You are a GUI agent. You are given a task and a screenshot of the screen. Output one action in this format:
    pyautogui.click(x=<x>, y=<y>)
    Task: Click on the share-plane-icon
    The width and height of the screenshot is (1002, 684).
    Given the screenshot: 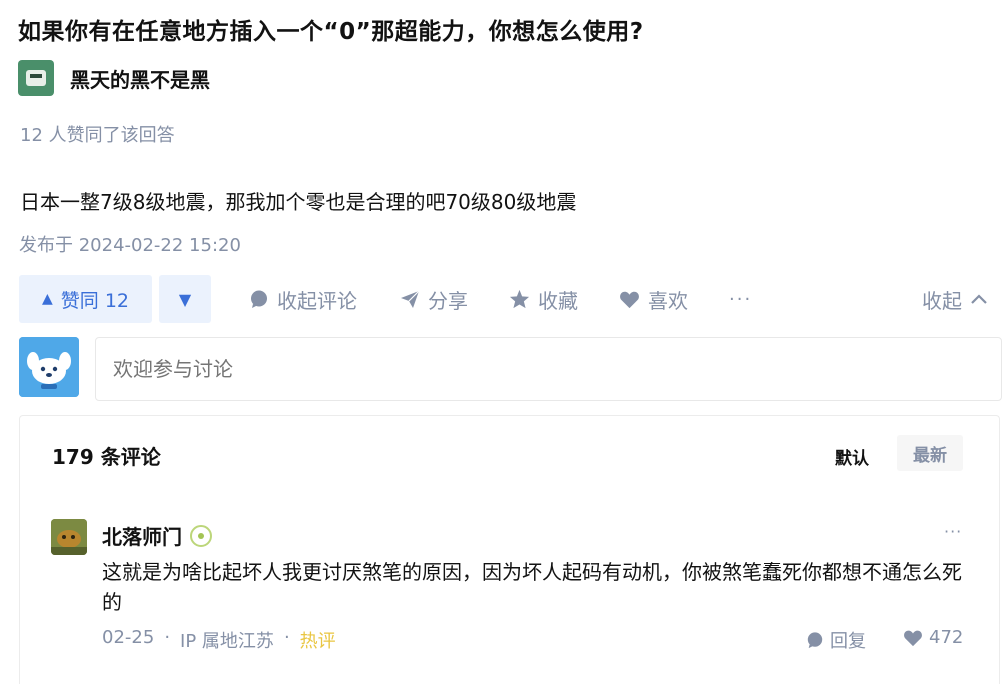 What is the action you would take?
    pyautogui.click(x=410, y=299)
    